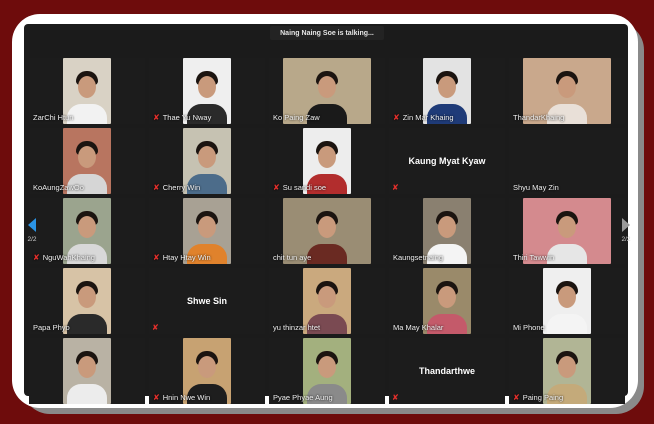 This screenshot has width=654, height=424. I want to click on participant-name-label: chit tun aye, so click(292, 257).